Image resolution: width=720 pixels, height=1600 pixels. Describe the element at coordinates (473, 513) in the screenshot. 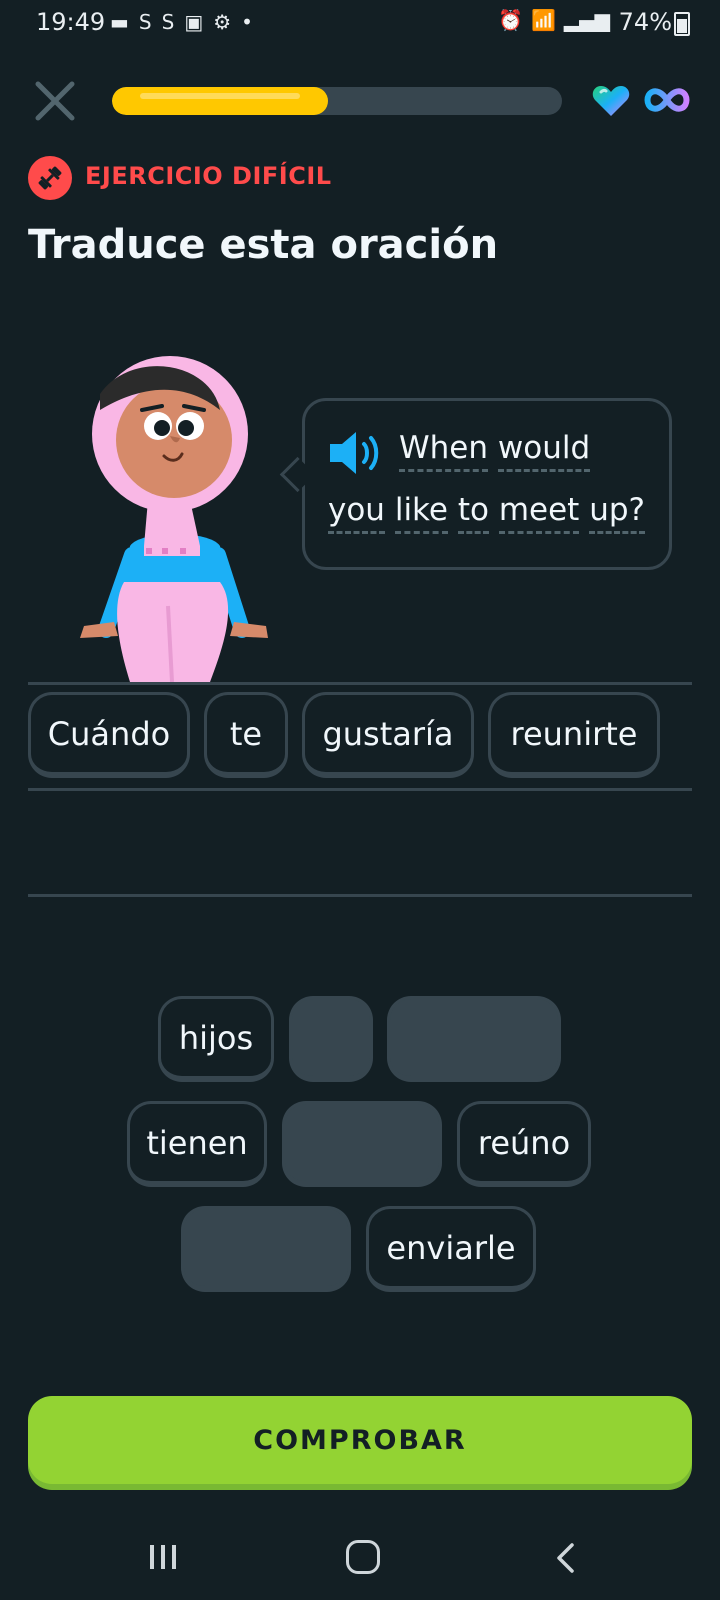

I see `prompt-word: to` at that location.